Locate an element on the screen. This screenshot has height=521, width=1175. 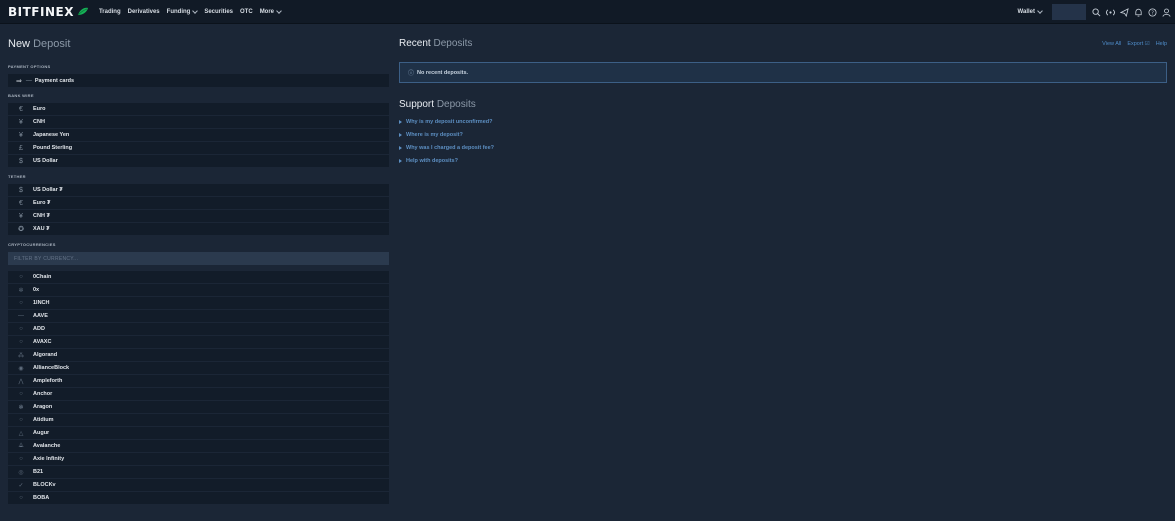
nav-funding: Funding is located at coordinates (182, 11).